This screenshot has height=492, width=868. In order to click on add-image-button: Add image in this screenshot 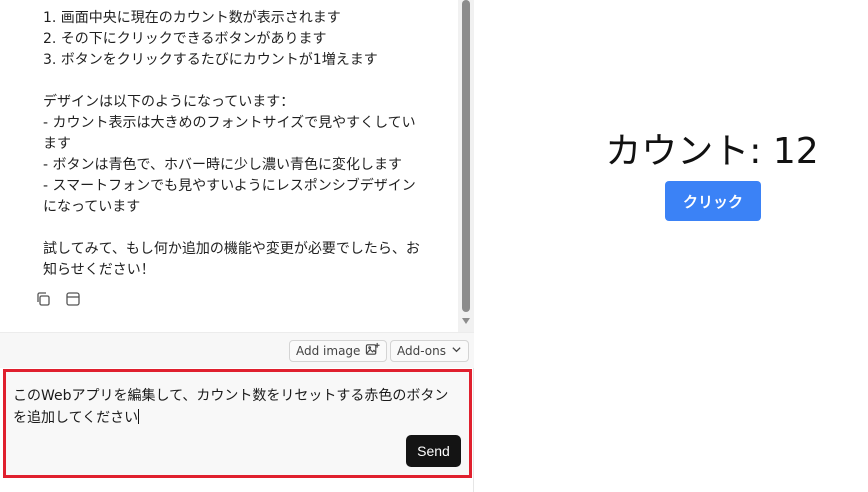, I will do `click(338, 351)`.